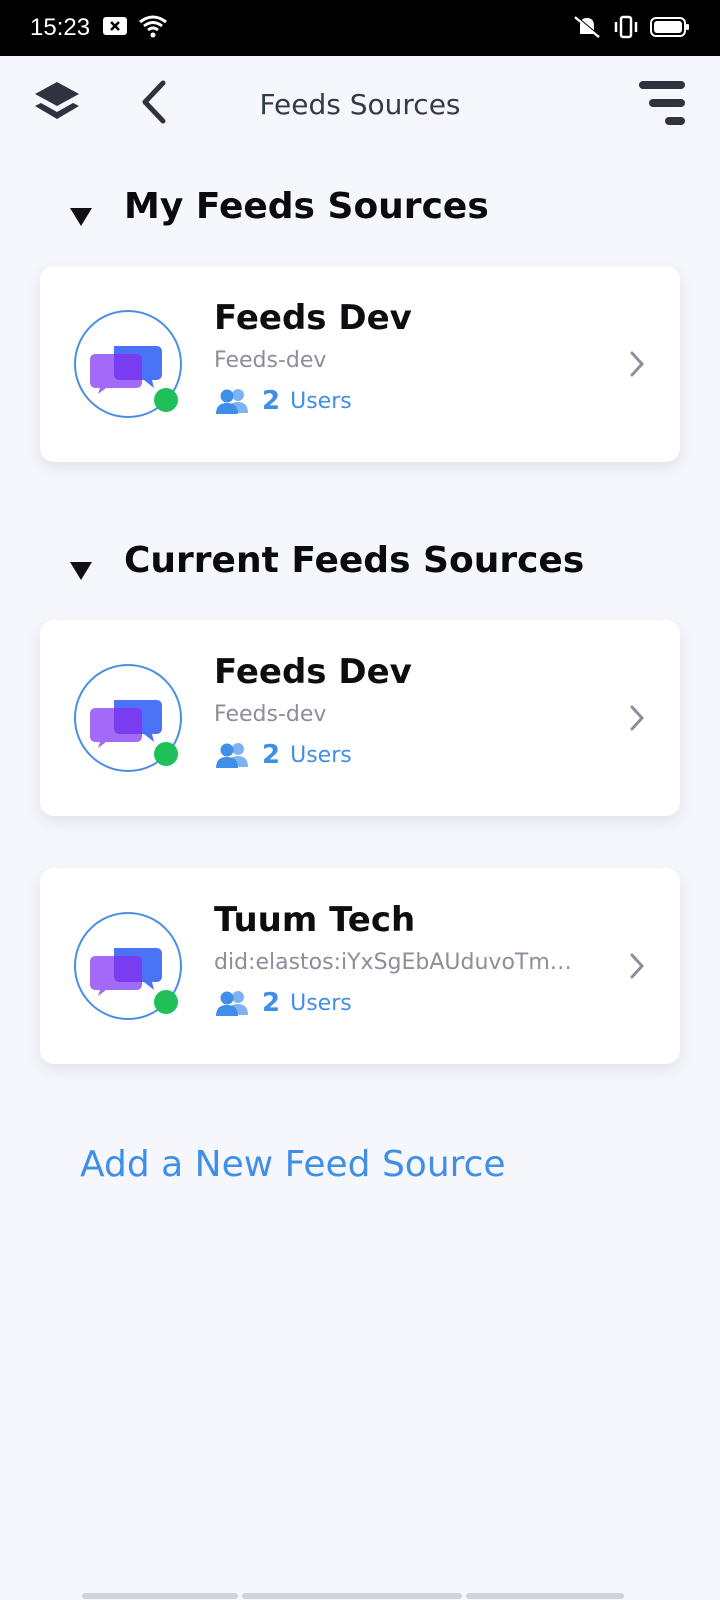 The width and height of the screenshot is (720, 1600). What do you see at coordinates (306, 206) in the screenshot?
I see `section-title-my-feeds: My Feeds Sources` at bounding box center [306, 206].